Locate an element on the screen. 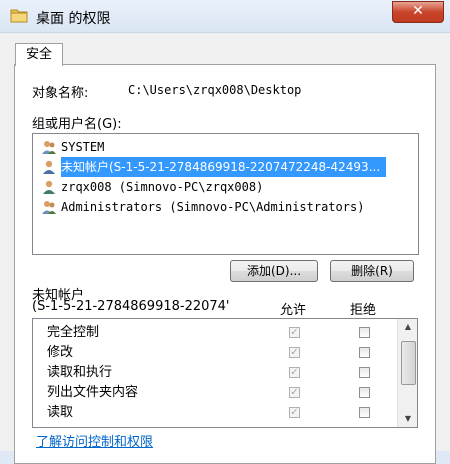 The image size is (450, 464). scroll-up-icon: ▲ is located at coordinates (407, 327).